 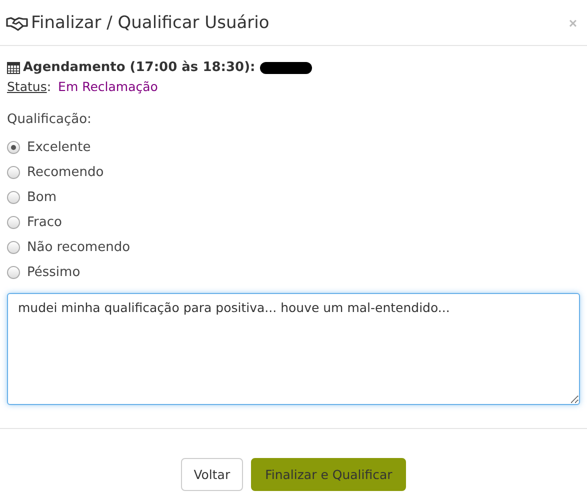 I want to click on handshake-icon, so click(x=17, y=22).